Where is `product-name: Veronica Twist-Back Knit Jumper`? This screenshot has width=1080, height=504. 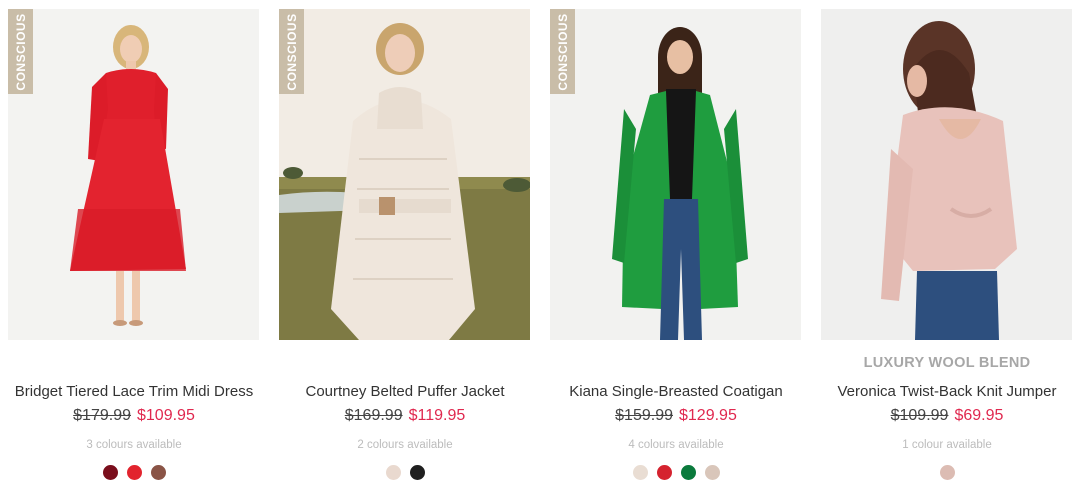
product-name: Veronica Twist-Back Knit Jumper is located at coordinates (947, 391).